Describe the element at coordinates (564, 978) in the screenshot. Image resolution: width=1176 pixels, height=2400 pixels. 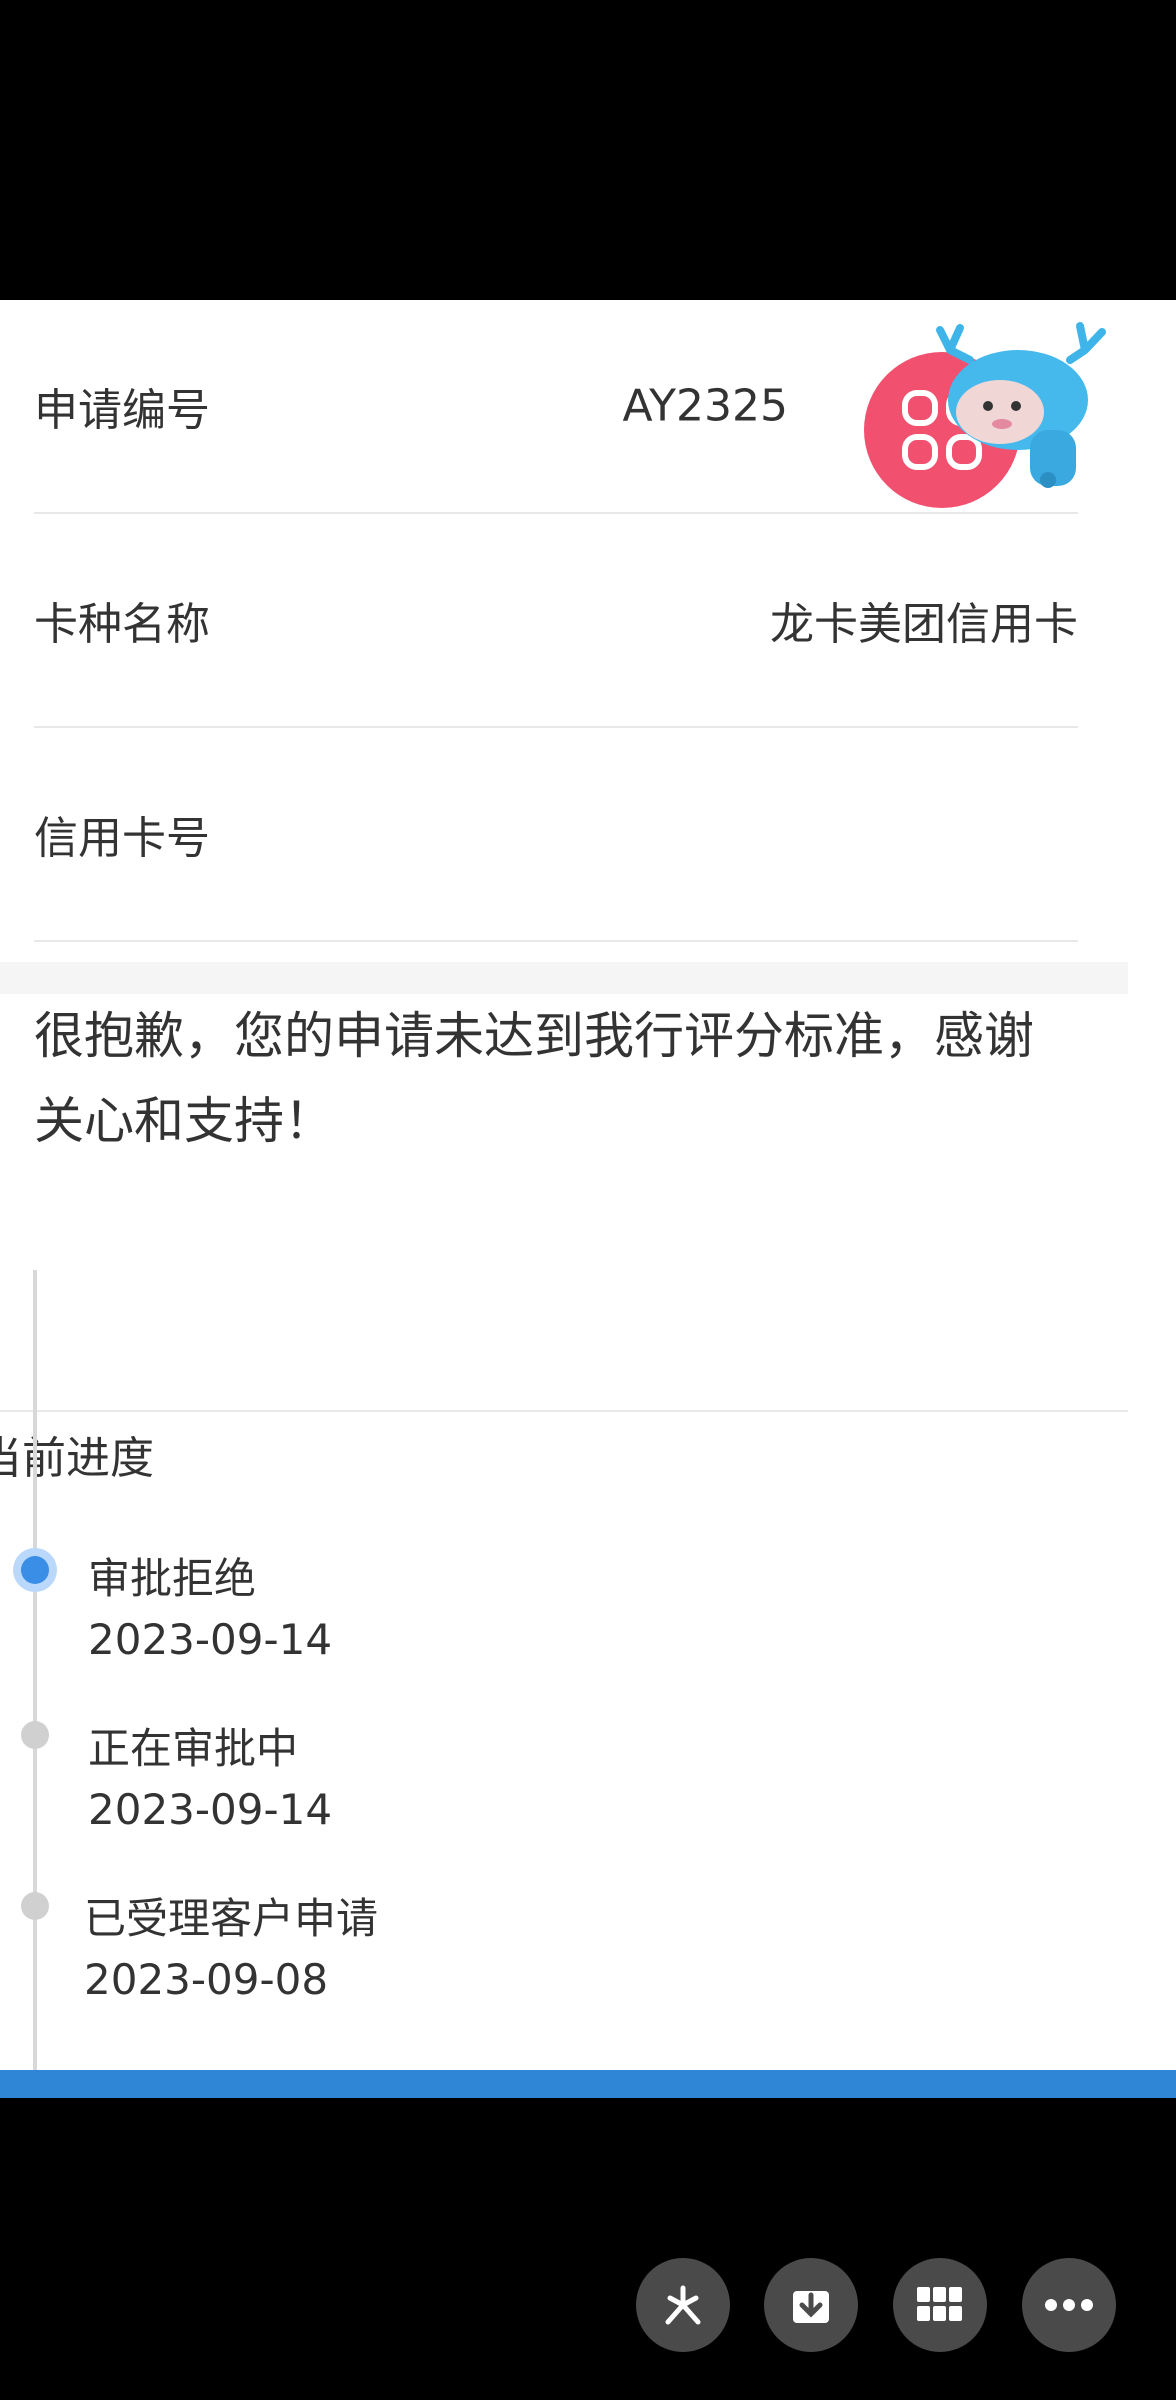
I see `section-separator` at that location.